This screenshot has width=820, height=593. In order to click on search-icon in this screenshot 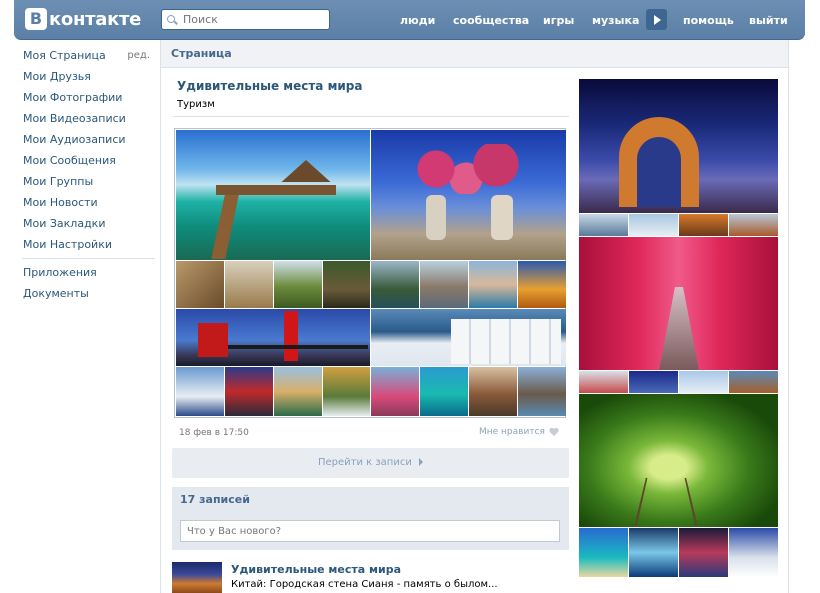, I will do `click(172, 20)`.